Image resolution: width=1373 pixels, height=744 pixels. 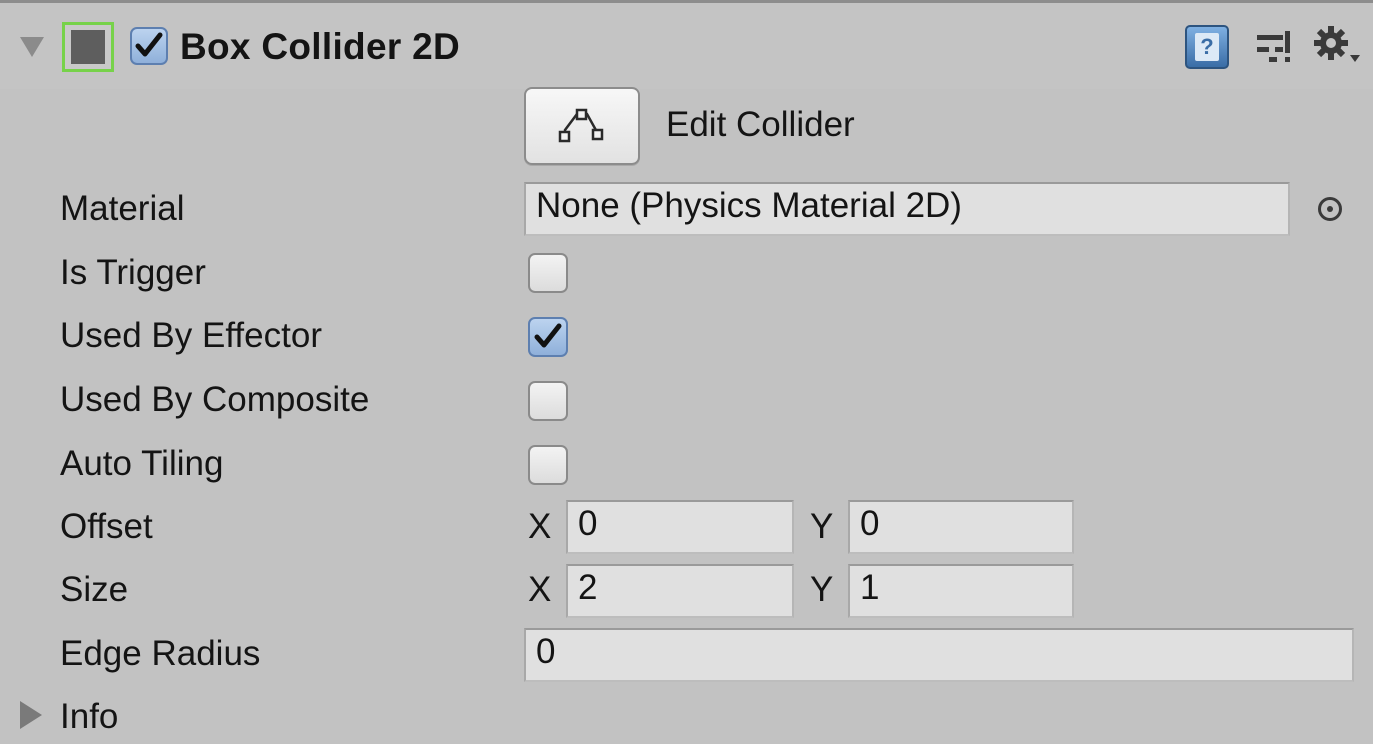 What do you see at coordinates (961, 527) in the screenshot?
I see `offset-y-input: 0` at bounding box center [961, 527].